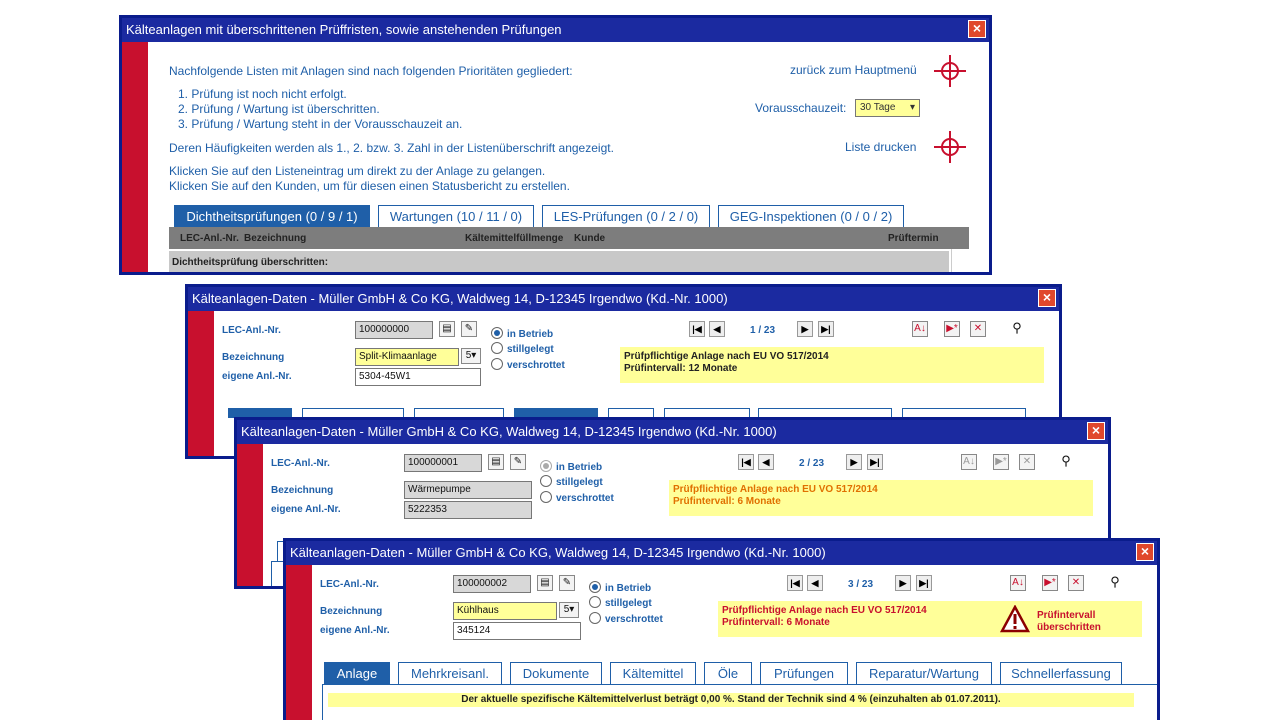 The width and height of the screenshot is (1280, 720). What do you see at coordinates (960, 260) in the screenshot?
I see `table-scrollbar` at bounding box center [960, 260].